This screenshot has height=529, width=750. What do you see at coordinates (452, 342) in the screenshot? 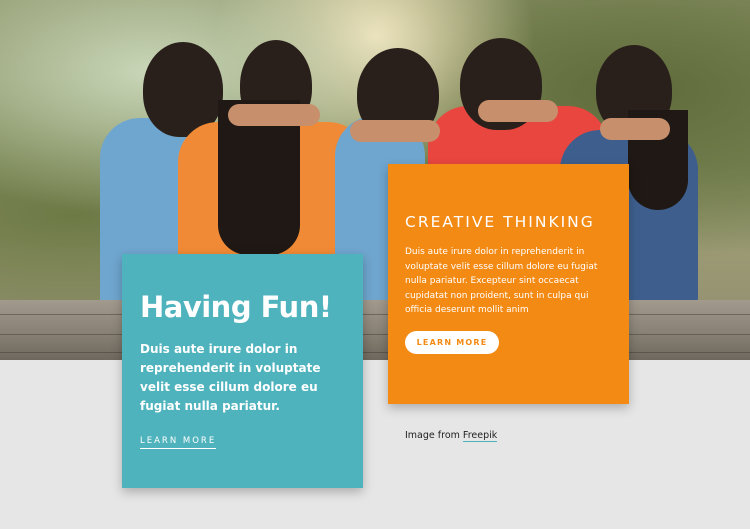
I see `creative-thinking-learn-more-button: LEARN MORE` at bounding box center [452, 342].